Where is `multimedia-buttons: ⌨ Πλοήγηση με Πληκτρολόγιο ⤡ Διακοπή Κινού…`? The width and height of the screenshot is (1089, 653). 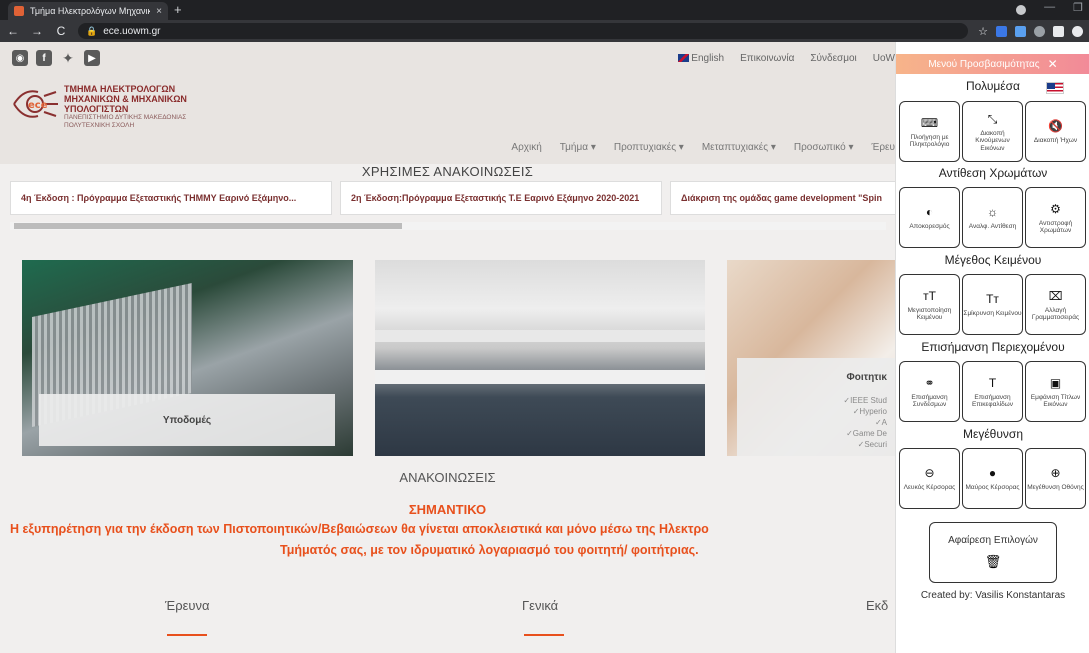
multimedia-buttons: ⌨ Πλοήγηση με Πληκτρολόγιο ⤡ Διακοπή Κινού… is located at coordinates (992, 131).